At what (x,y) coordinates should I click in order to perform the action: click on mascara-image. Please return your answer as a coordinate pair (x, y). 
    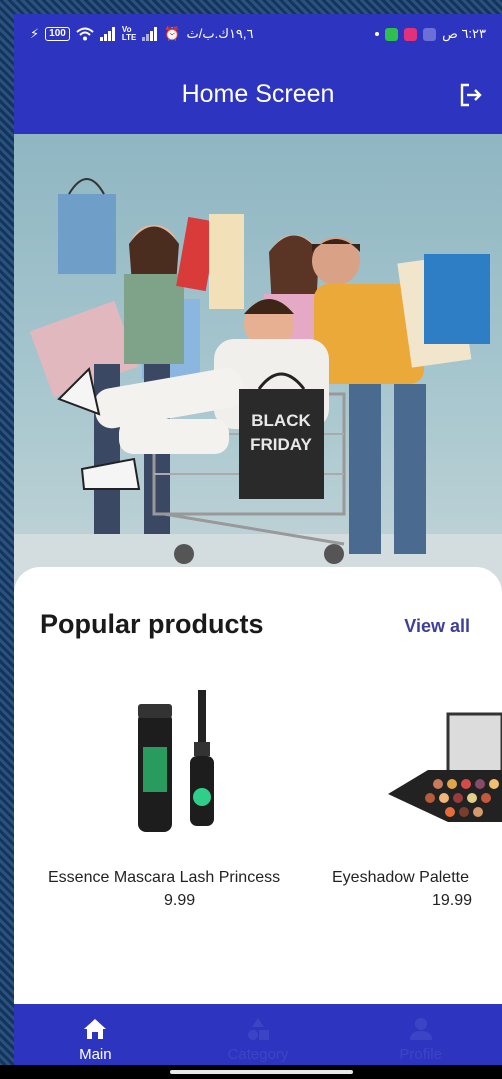
    Looking at the image, I should click on (176, 761).